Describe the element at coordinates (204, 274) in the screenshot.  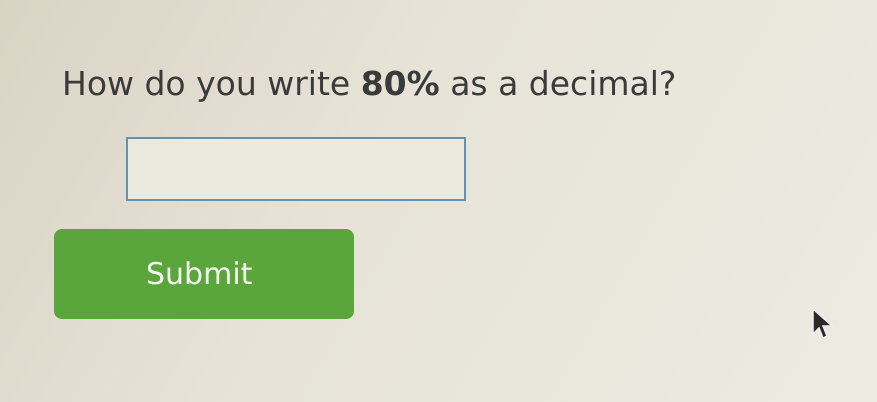
I see `submit-button: Submit` at that location.